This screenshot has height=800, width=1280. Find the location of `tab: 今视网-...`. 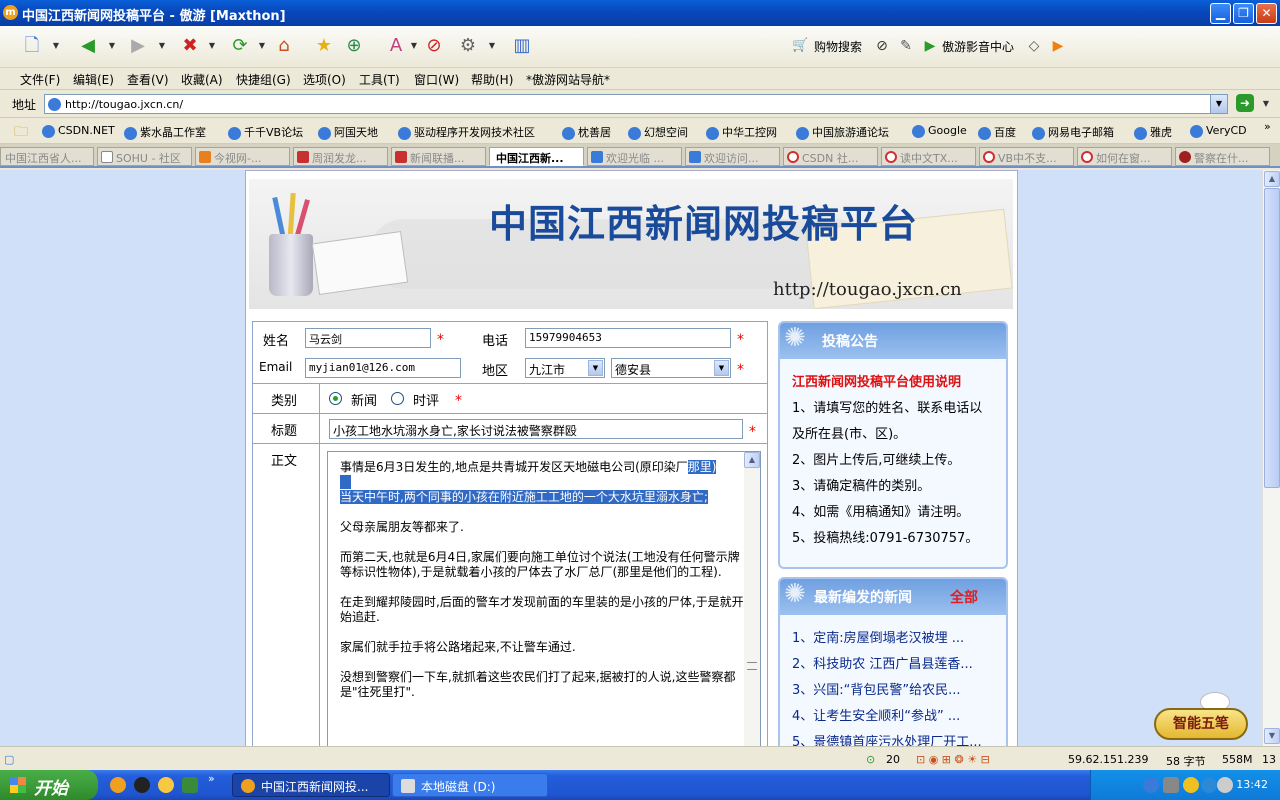

tab: 今视网-... is located at coordinates (242, 156).